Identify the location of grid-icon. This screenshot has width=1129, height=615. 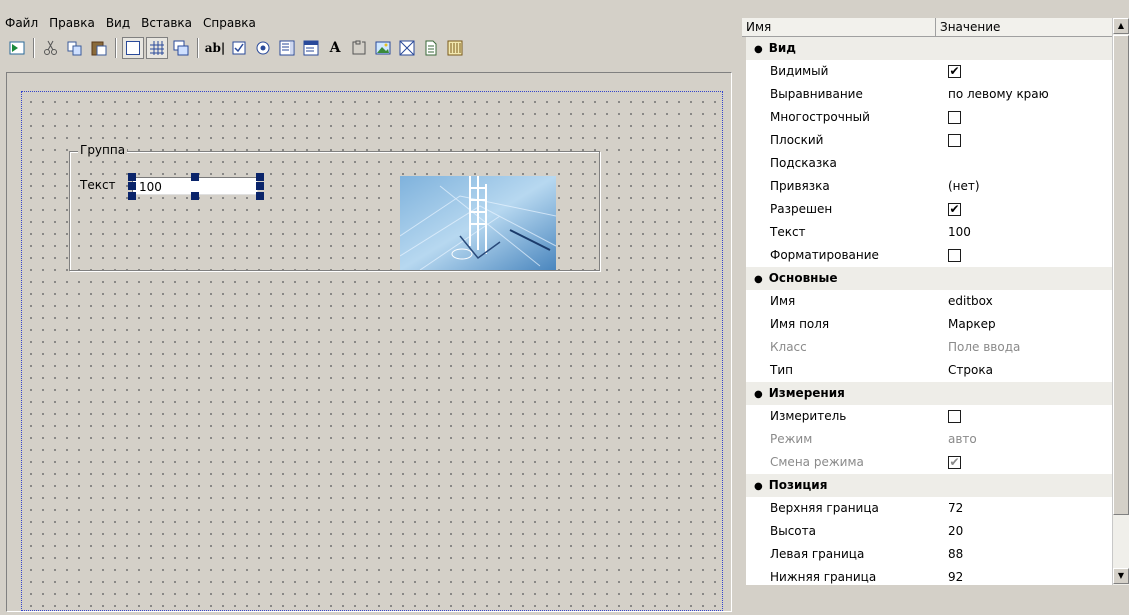
(157, 48).